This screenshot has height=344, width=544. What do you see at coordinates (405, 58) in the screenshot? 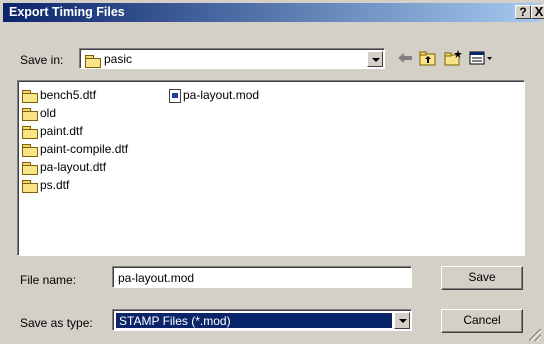
I see `back-arrow-icon` at bounding box center [405, 58].